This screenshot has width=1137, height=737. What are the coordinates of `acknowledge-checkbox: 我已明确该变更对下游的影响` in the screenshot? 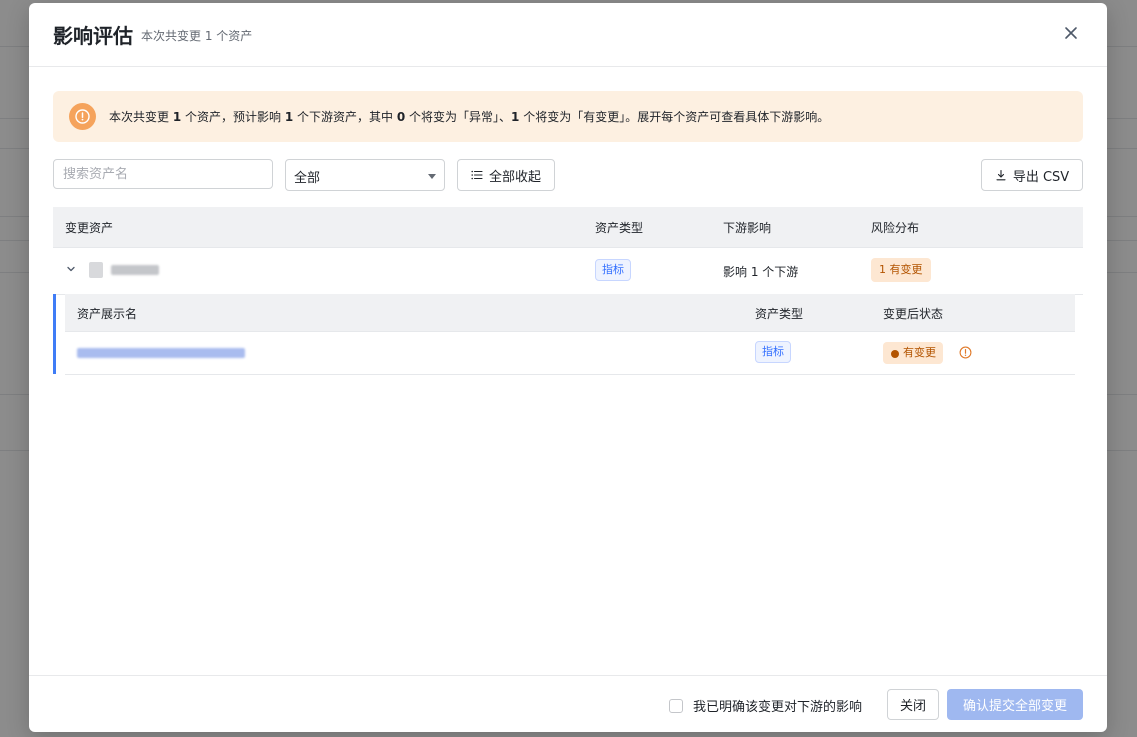 It's located at (765, 705).